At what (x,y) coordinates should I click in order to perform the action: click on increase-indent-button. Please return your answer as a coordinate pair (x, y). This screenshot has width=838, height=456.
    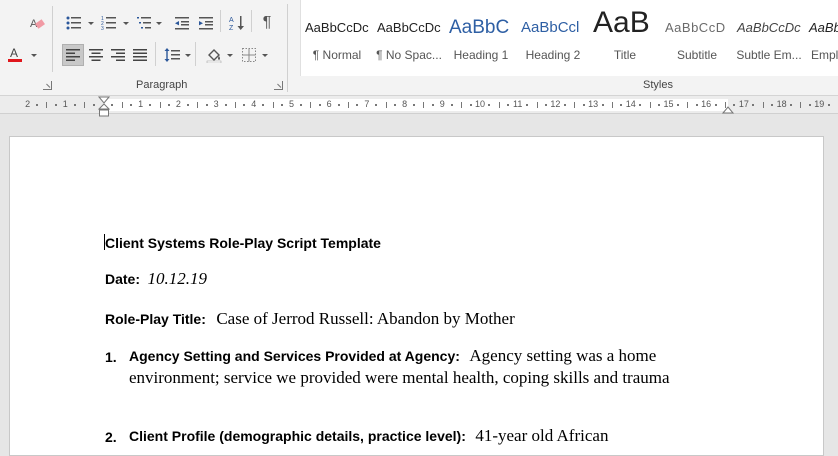
    Looking at the image, I should click on (206, 23).